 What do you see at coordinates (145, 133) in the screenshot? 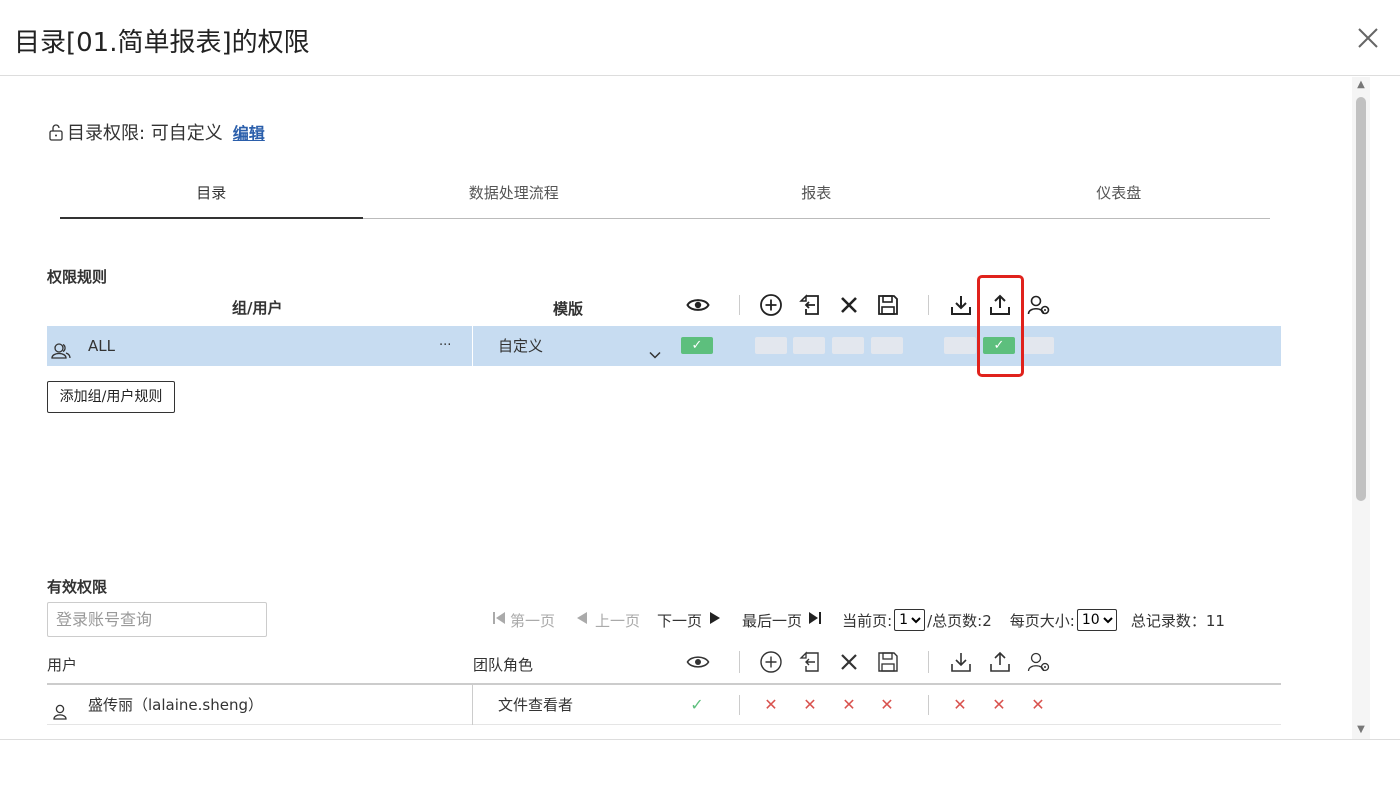
I see `catalog-permission-text: 目录权限: 可自定义` at bounding box center [145, 133].